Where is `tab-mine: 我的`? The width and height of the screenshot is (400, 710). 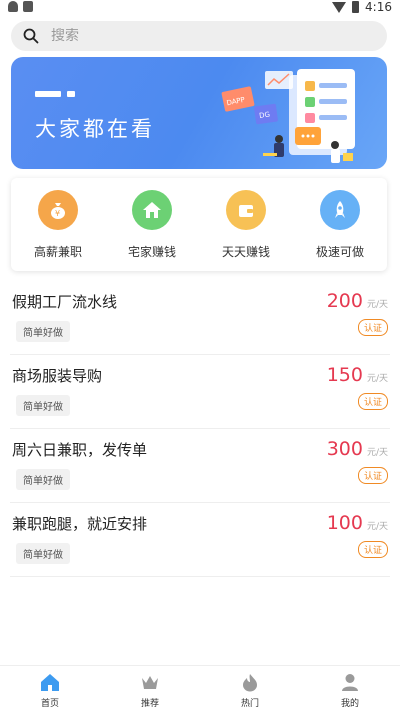 tab-mine: 我的 is located at coordinates (350, 688).